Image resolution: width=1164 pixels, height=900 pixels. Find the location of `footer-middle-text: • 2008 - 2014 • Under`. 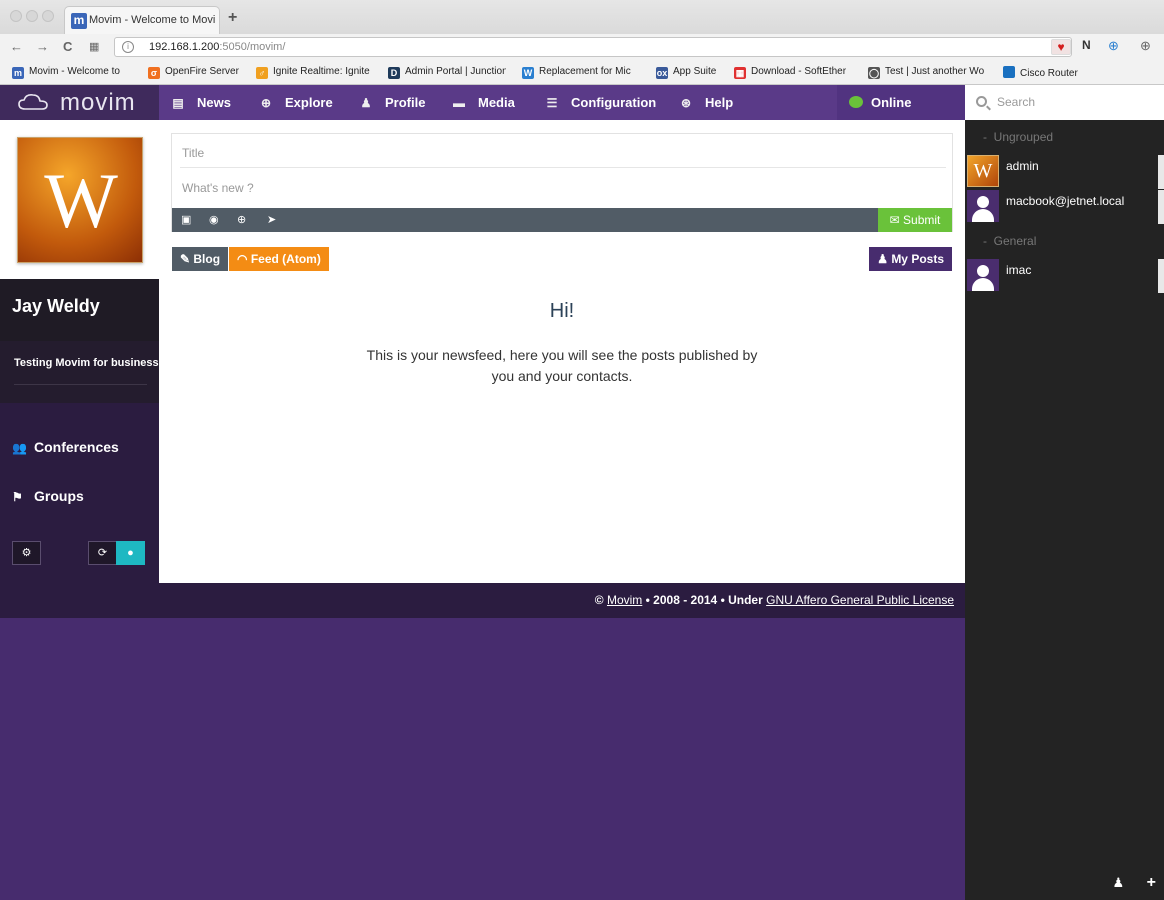

footer-middle-text: • 2008 - 2014 • Under is located at coordinates (704, 600).